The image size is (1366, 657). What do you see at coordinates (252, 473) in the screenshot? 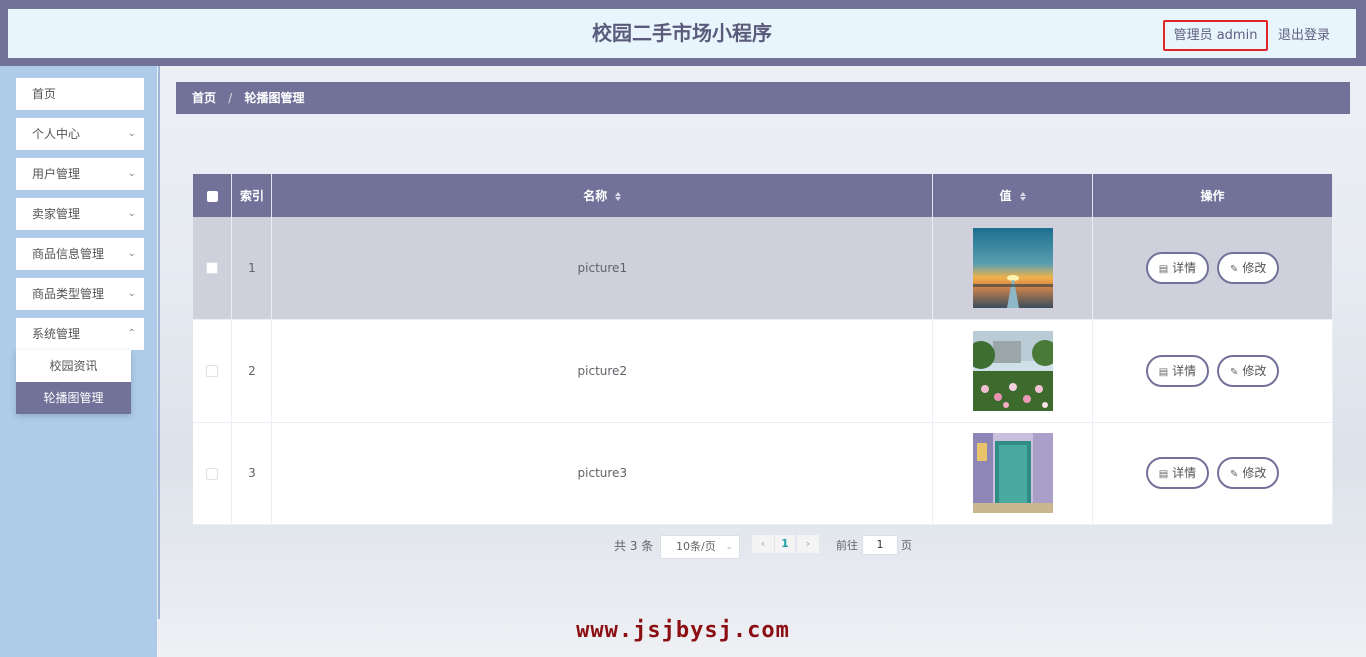
I see `row-index: 3` at bounding box center [252, 473].